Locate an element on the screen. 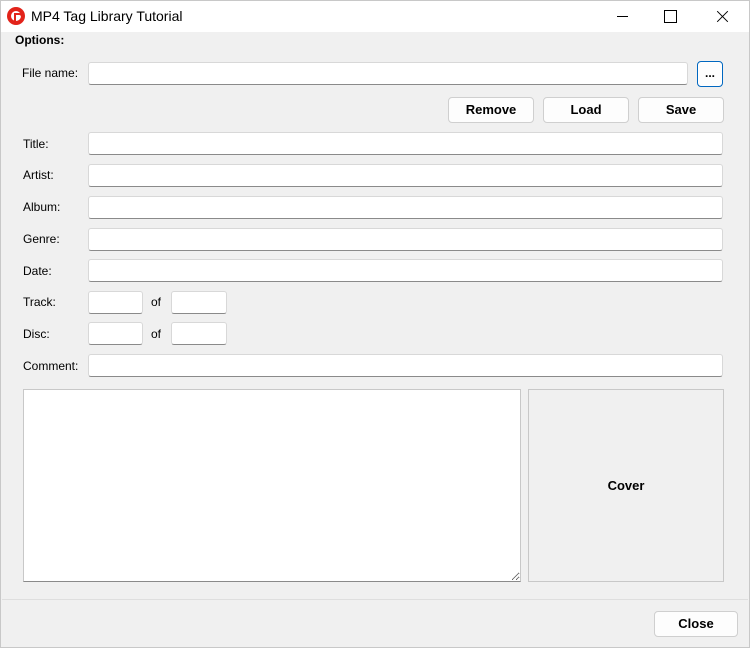  track-number-input is located at coordinates (115, 302).